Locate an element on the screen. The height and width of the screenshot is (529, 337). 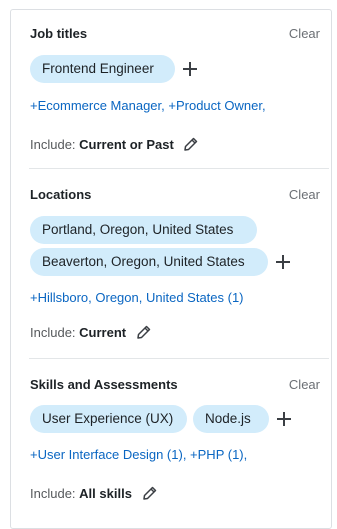
job-title-suggestions-link: +Ecommerce Manager, +Product Owner, is located at coordinates (148, 105).